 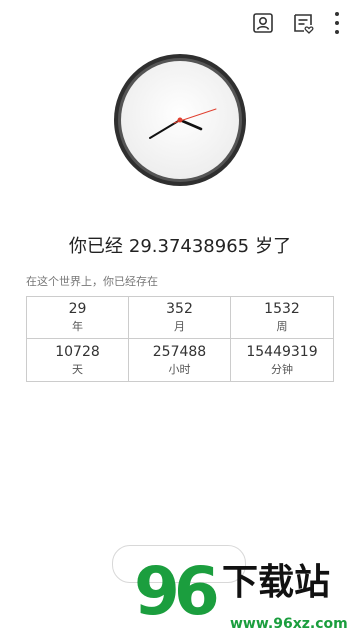 What do you see at coordinates (289, 624) in the screenshot?
I see `watermark-url: www.96xz.com` at bounding box center [289, 624].